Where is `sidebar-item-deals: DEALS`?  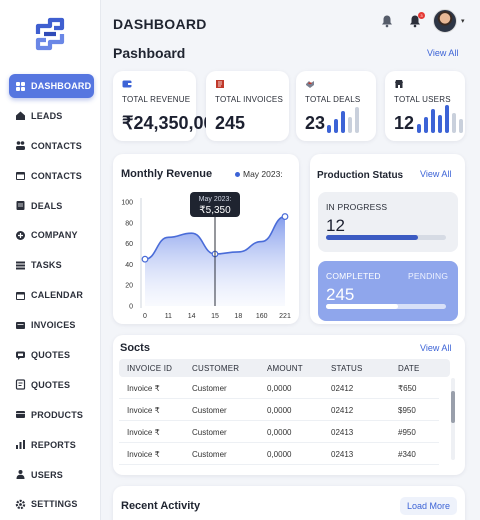 sidebar-item-deals: DEALS is located at coordinates (50, 206).